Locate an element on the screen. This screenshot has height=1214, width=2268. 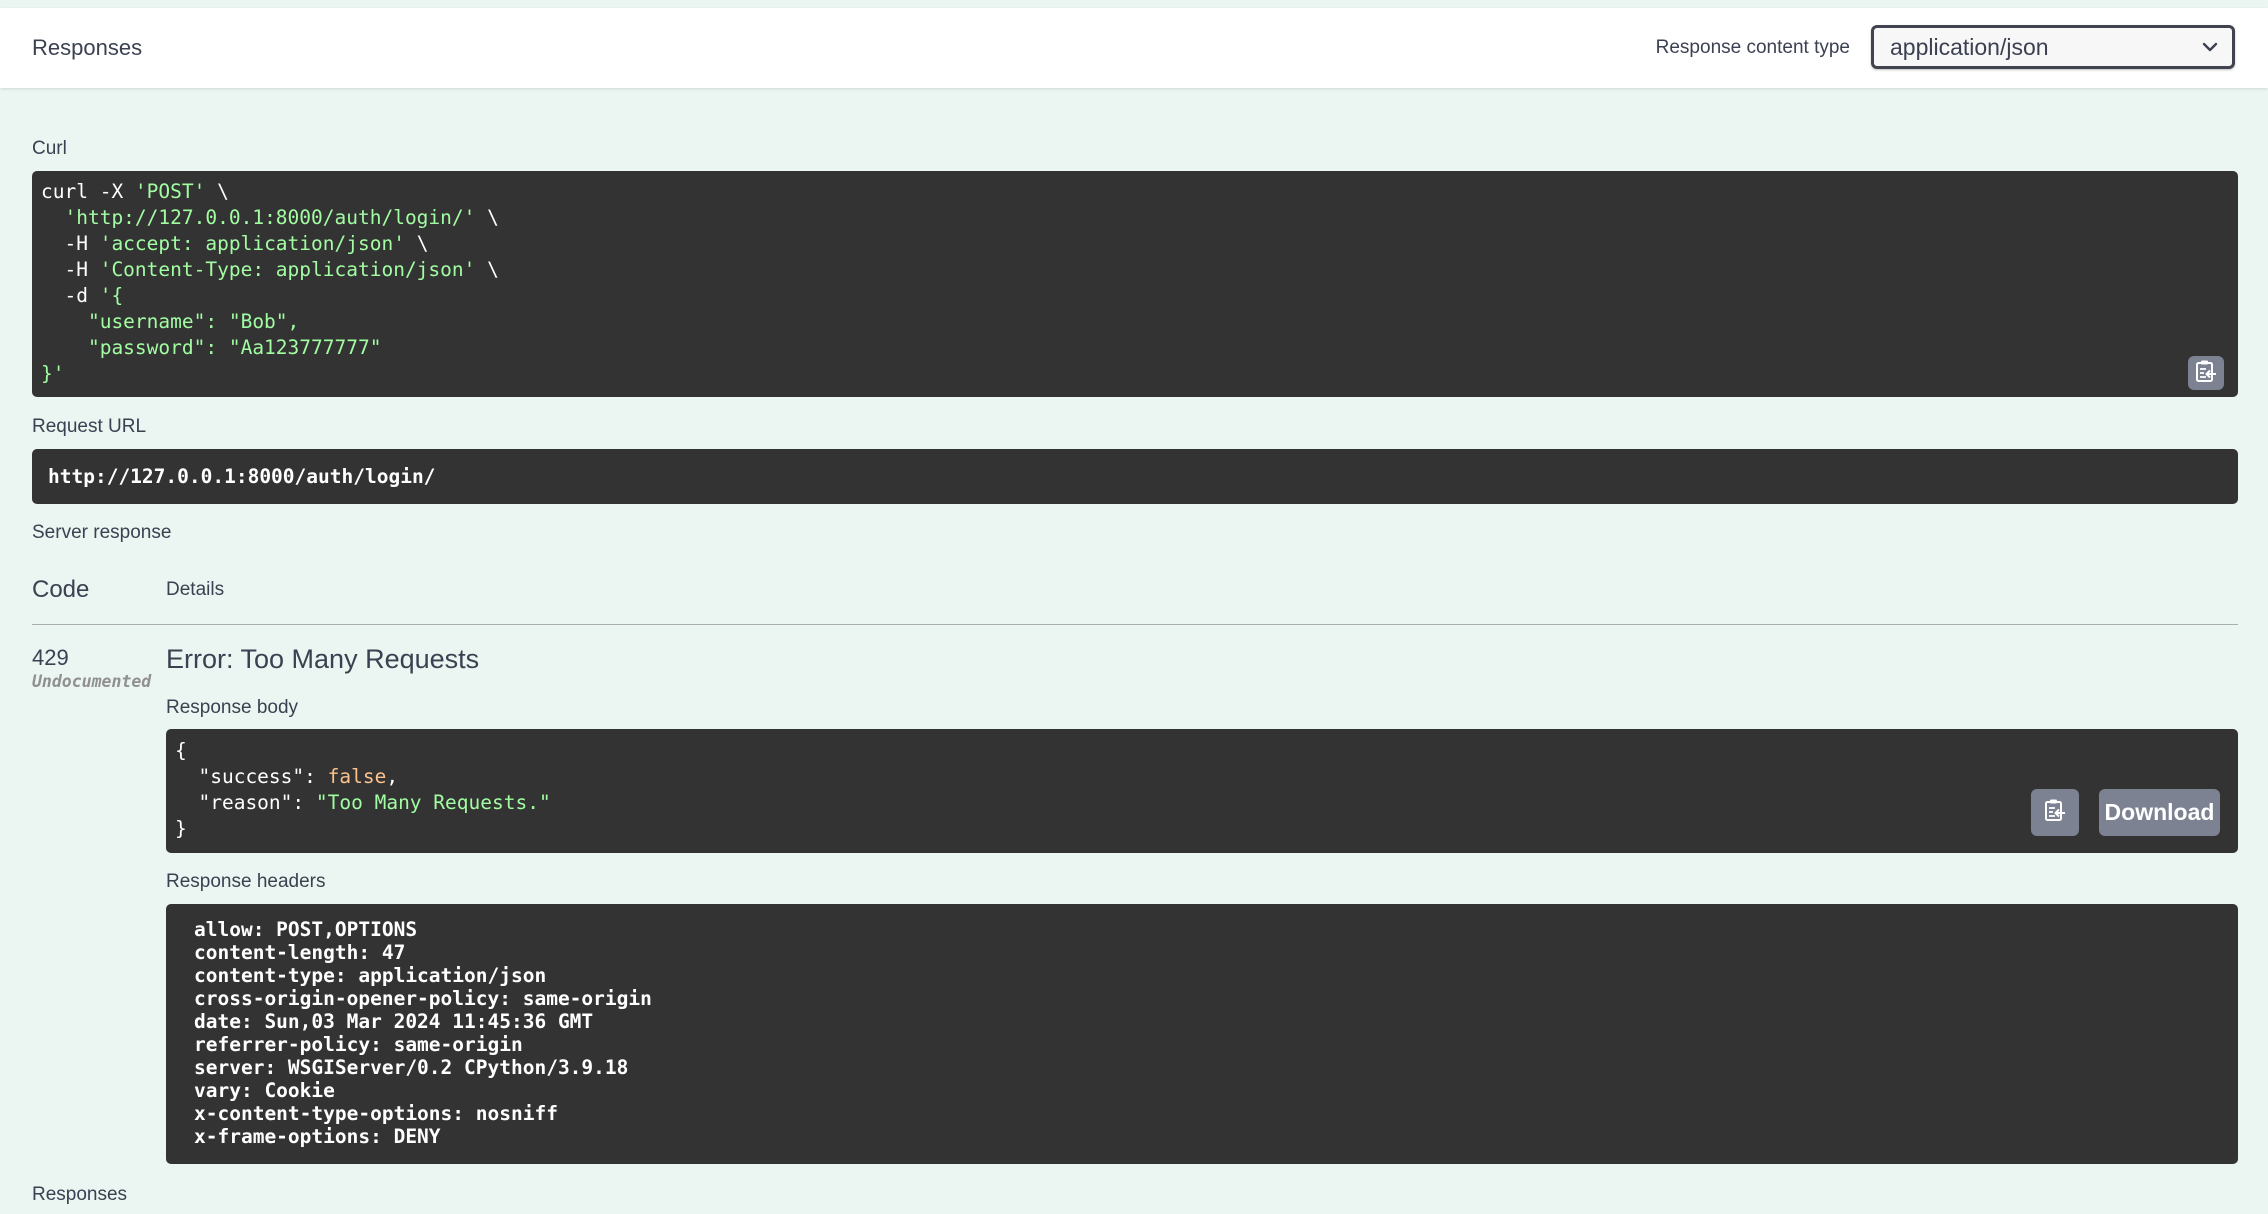
curl-line: curl -X 'POST' \ is located at coordinates (1135, 192).